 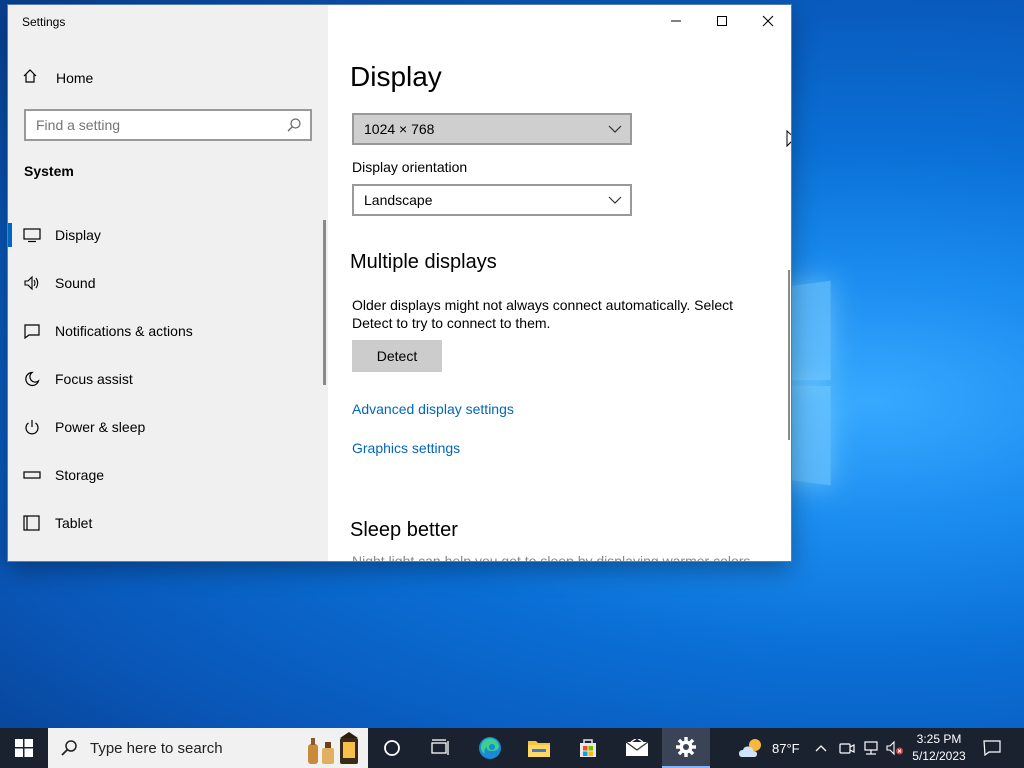 I want to click on volume-button, so click(x=895, y=748).